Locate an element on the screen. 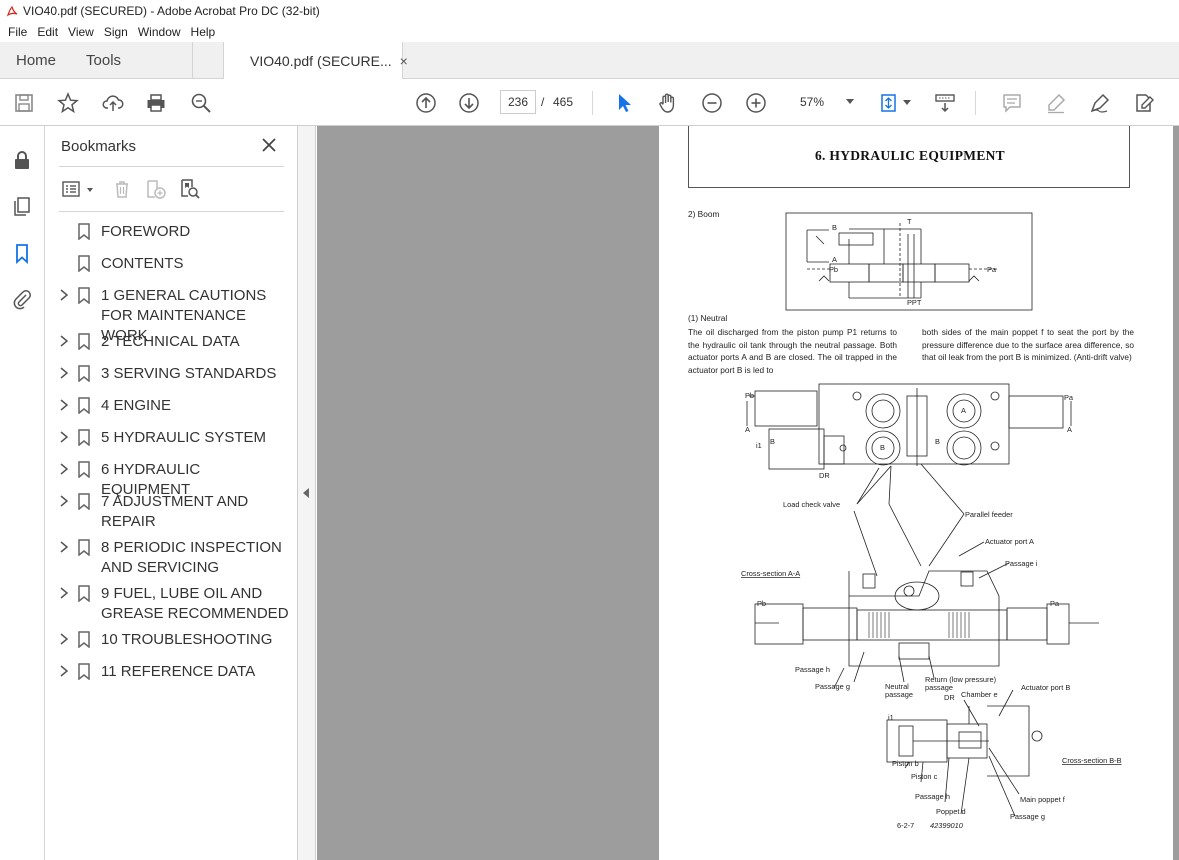 This screenshot has height=860, width=1179. bookmark-label: 3 SERVING STANDARDS is located at coordinates (189, 373).